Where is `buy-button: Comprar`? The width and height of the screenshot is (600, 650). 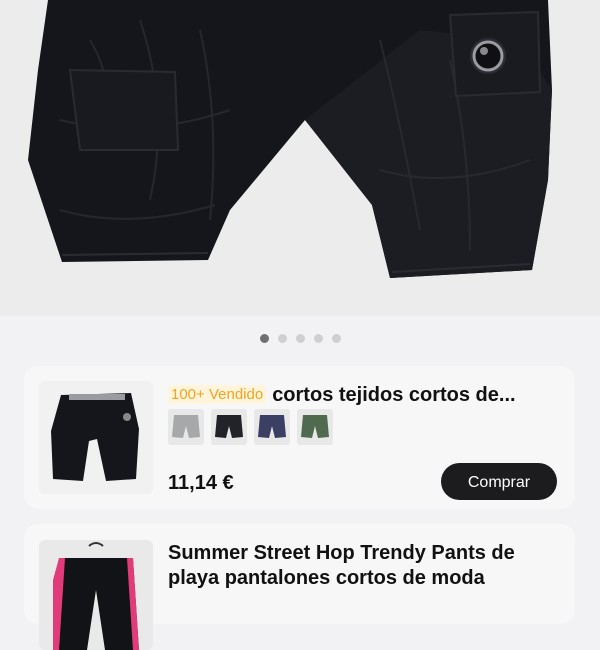 buy-button: Comprar is located at coordinates (499, 481).